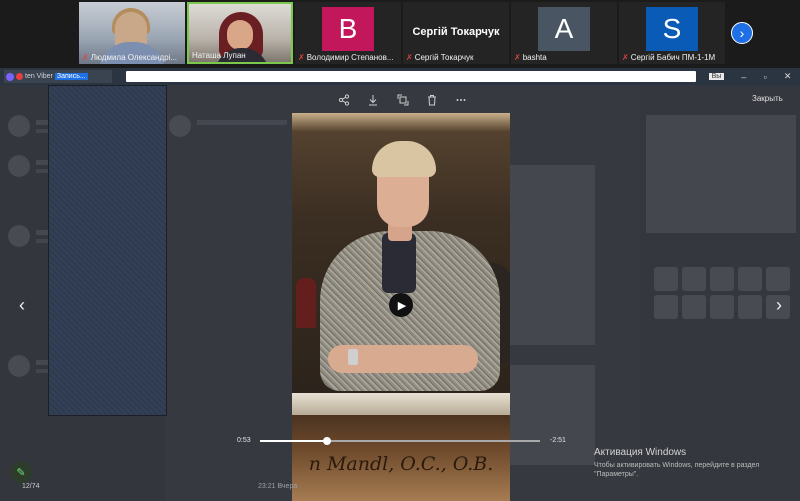 The image size is (800, 501). Describe the element at coordinates (669, 57) in the screenshot. I see `participant-name: ✗ Сергій Бабич ПМ-1-1М` at that location.